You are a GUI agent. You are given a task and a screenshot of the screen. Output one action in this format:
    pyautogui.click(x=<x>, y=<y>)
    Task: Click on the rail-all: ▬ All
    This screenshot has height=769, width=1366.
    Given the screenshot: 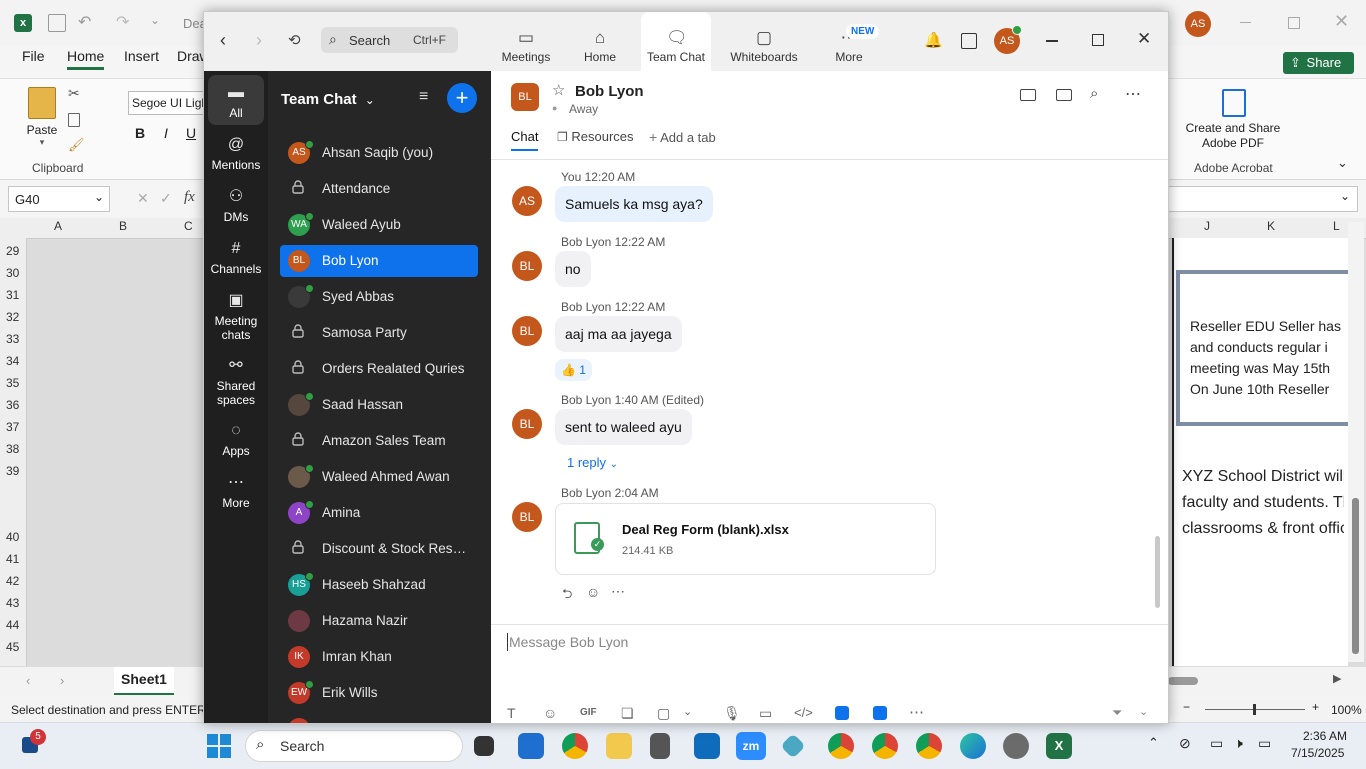 What is the action you would take?
    pyautogui.click(x=236, y=100)
    